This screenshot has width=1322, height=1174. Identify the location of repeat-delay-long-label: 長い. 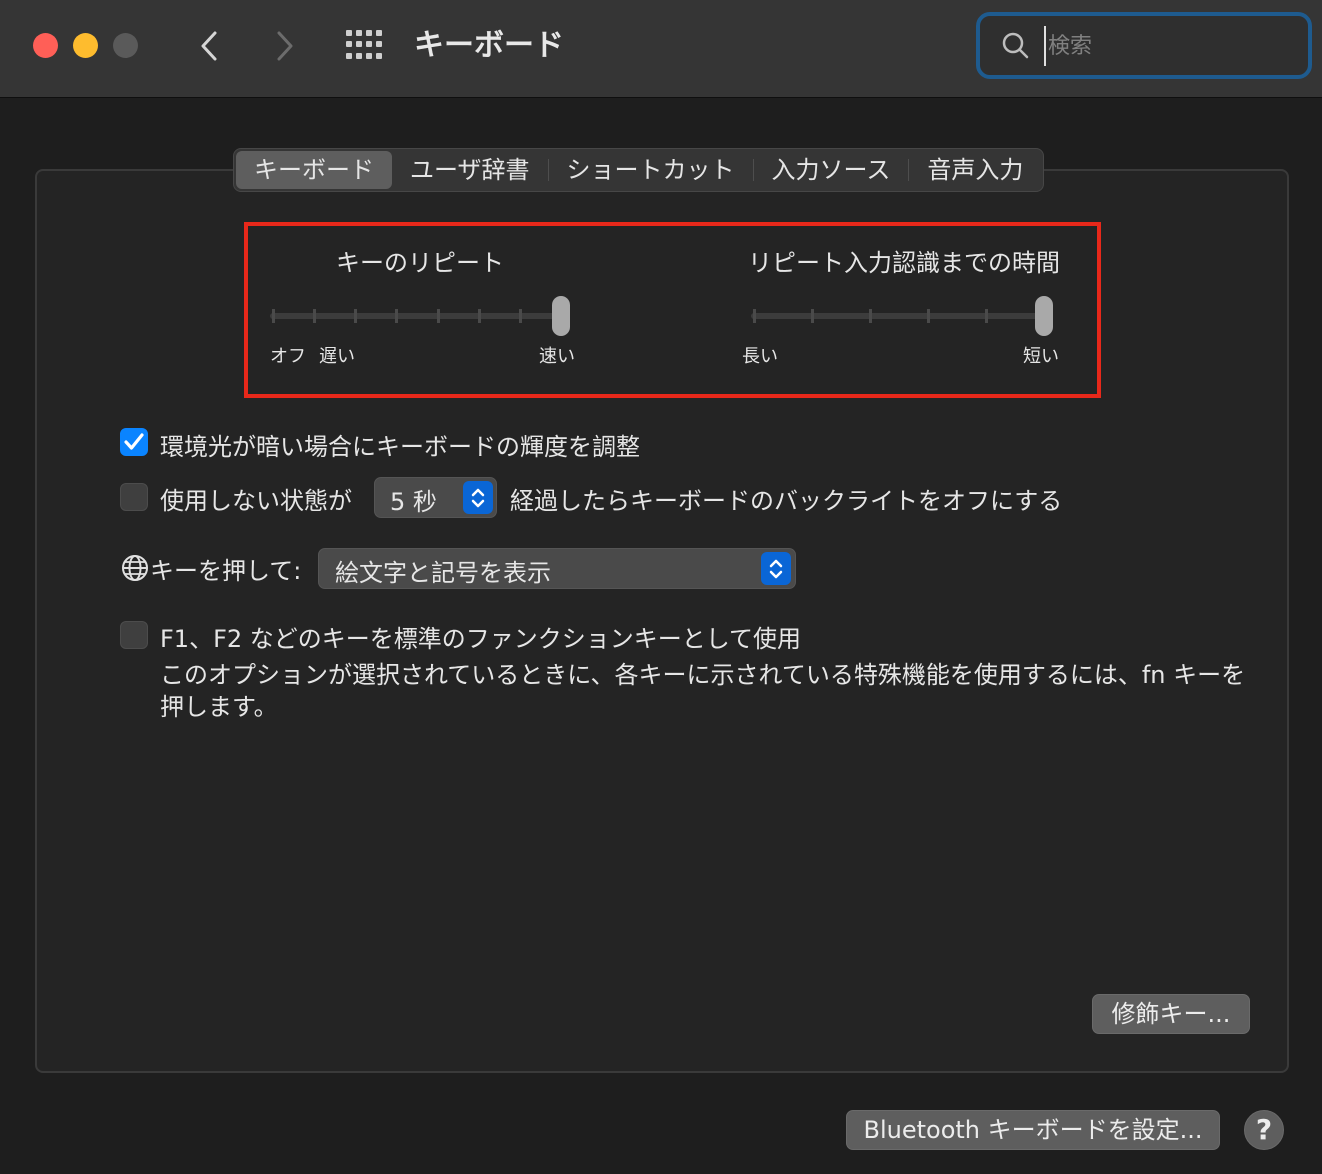
(760, 355).